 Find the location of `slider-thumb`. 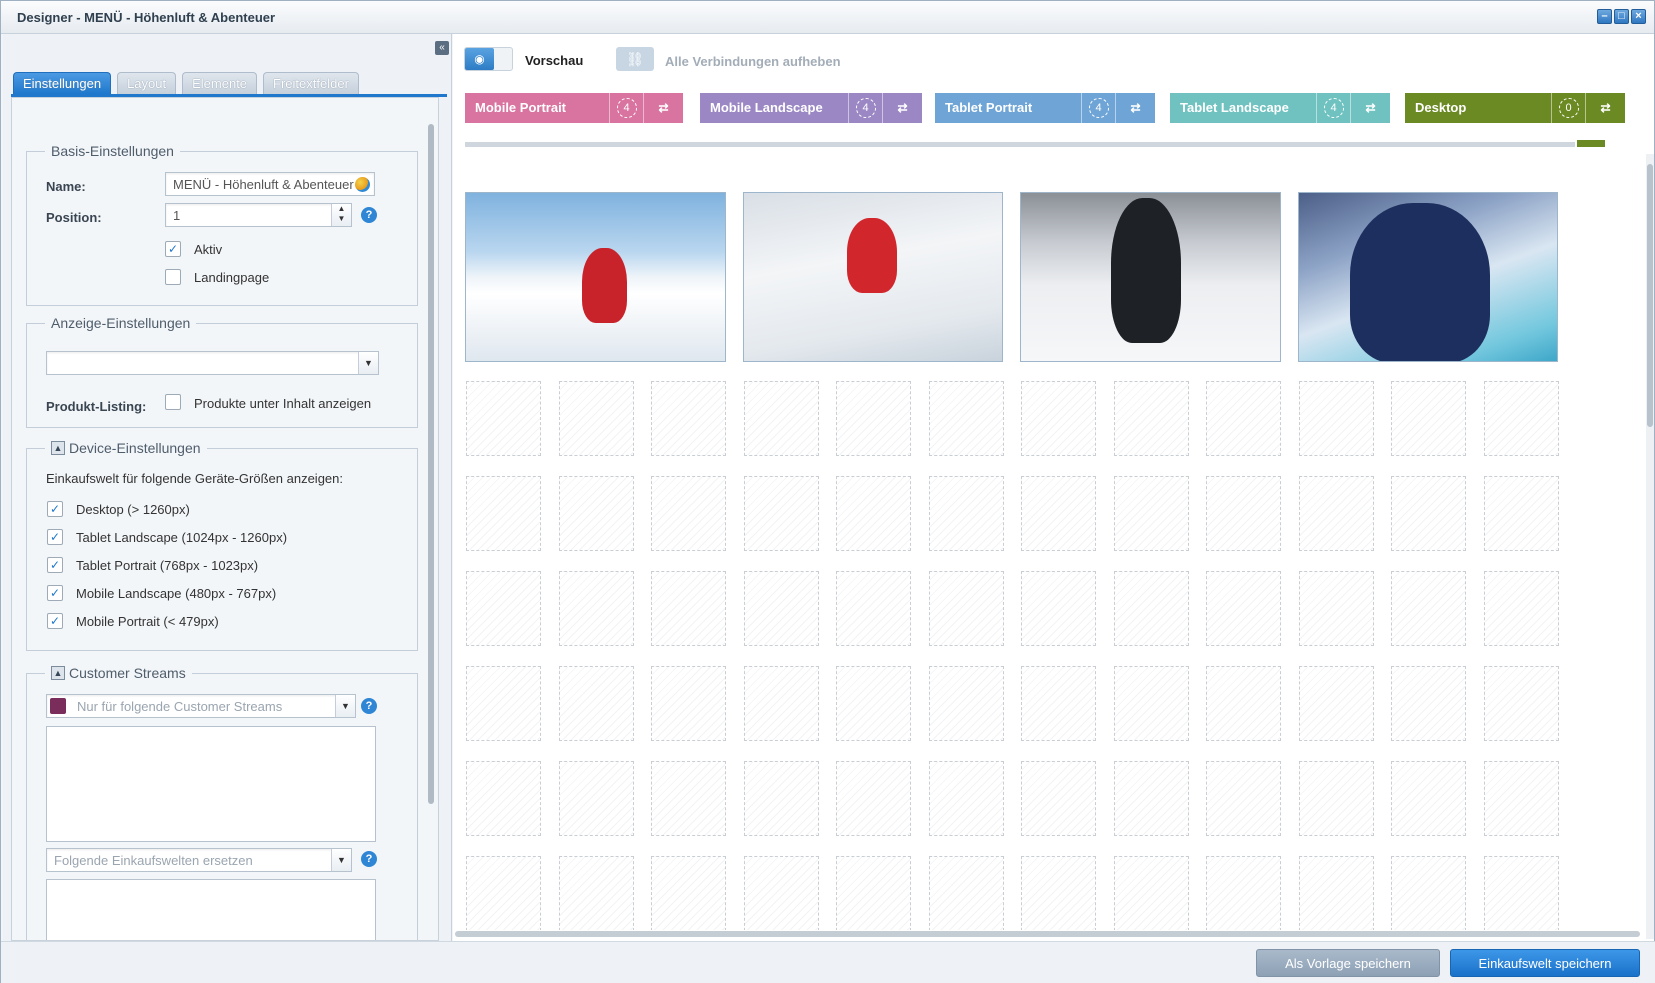

slider-thumb is located at coordinates (1591, 143).